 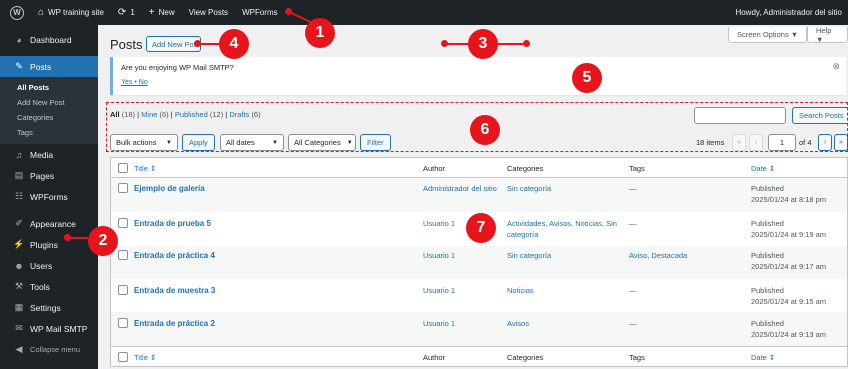 I want to click on post-author-link: Administrador del sitio, so click(x=460, y=188).